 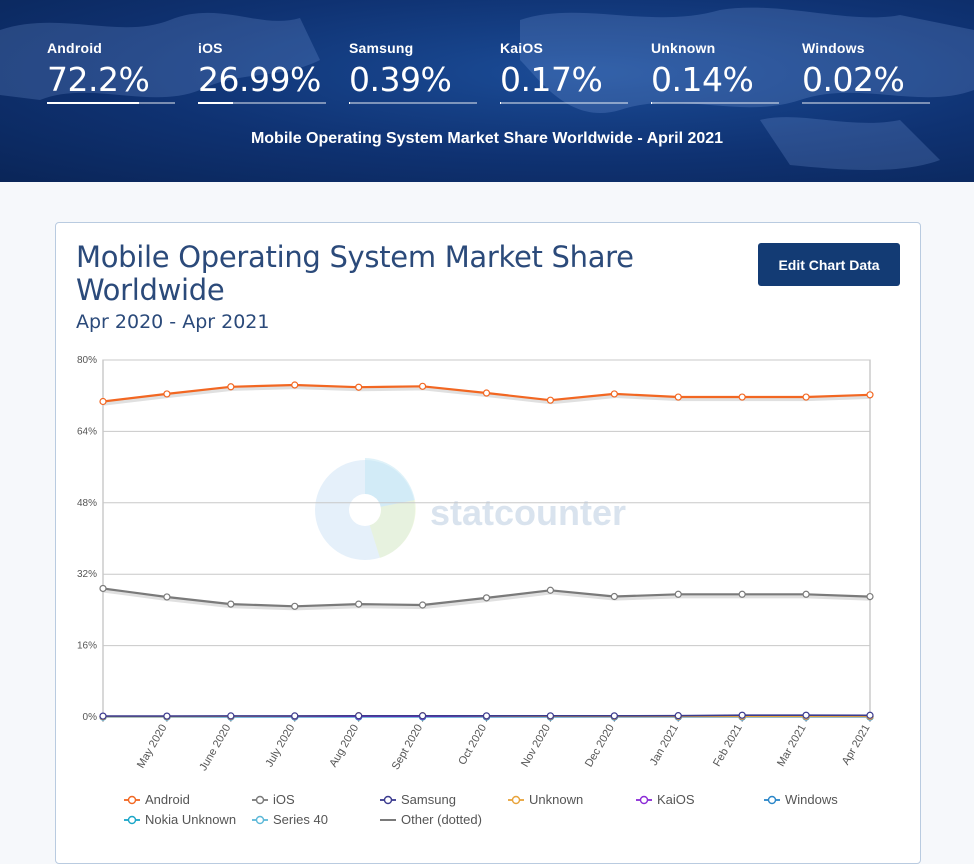 I want to click on stat-android: Android 72.2%, so click(x=111, y=72).